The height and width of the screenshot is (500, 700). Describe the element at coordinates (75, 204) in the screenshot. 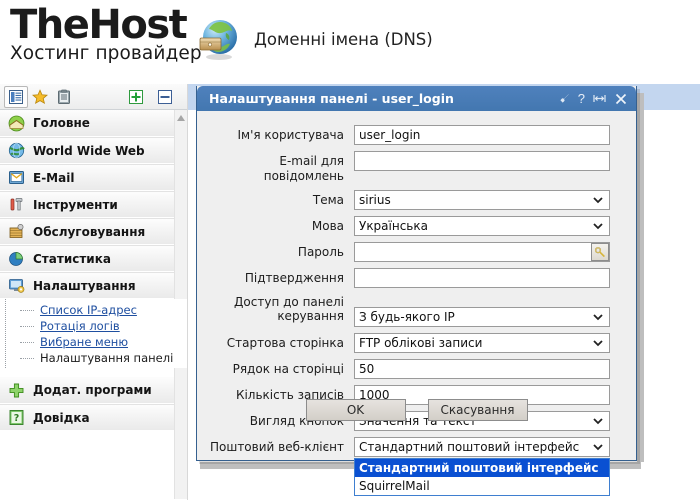

I see `sidebar-item-label: Інструменти` at that location.